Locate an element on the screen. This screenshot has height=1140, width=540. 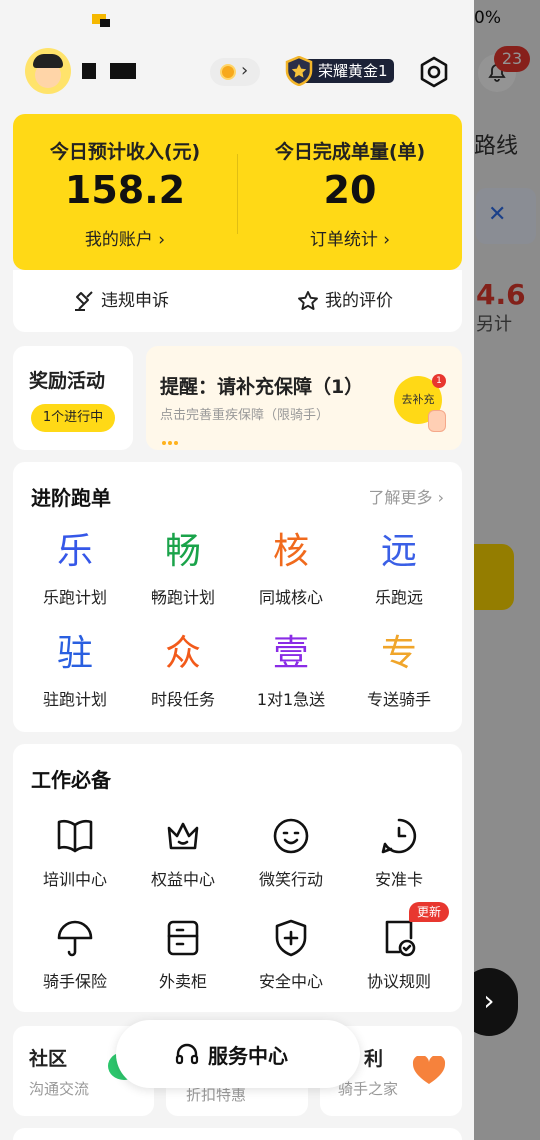
advanced-label: 1对1急送 is located at coordinates (291, 699).